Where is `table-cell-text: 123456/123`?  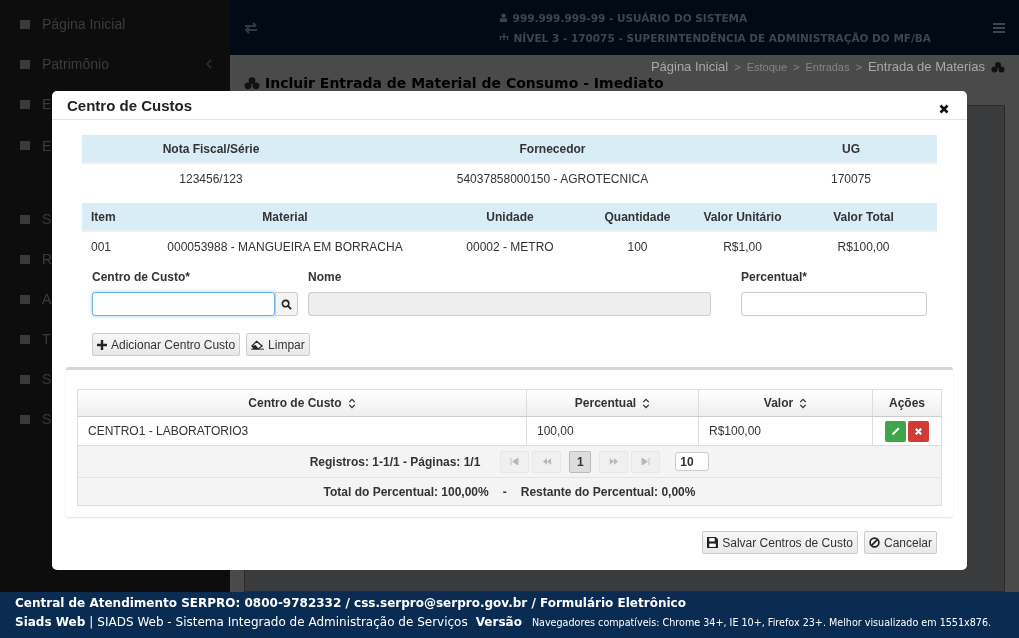
table-cell-text: 123456/123 is located at coordinates (211, 179).